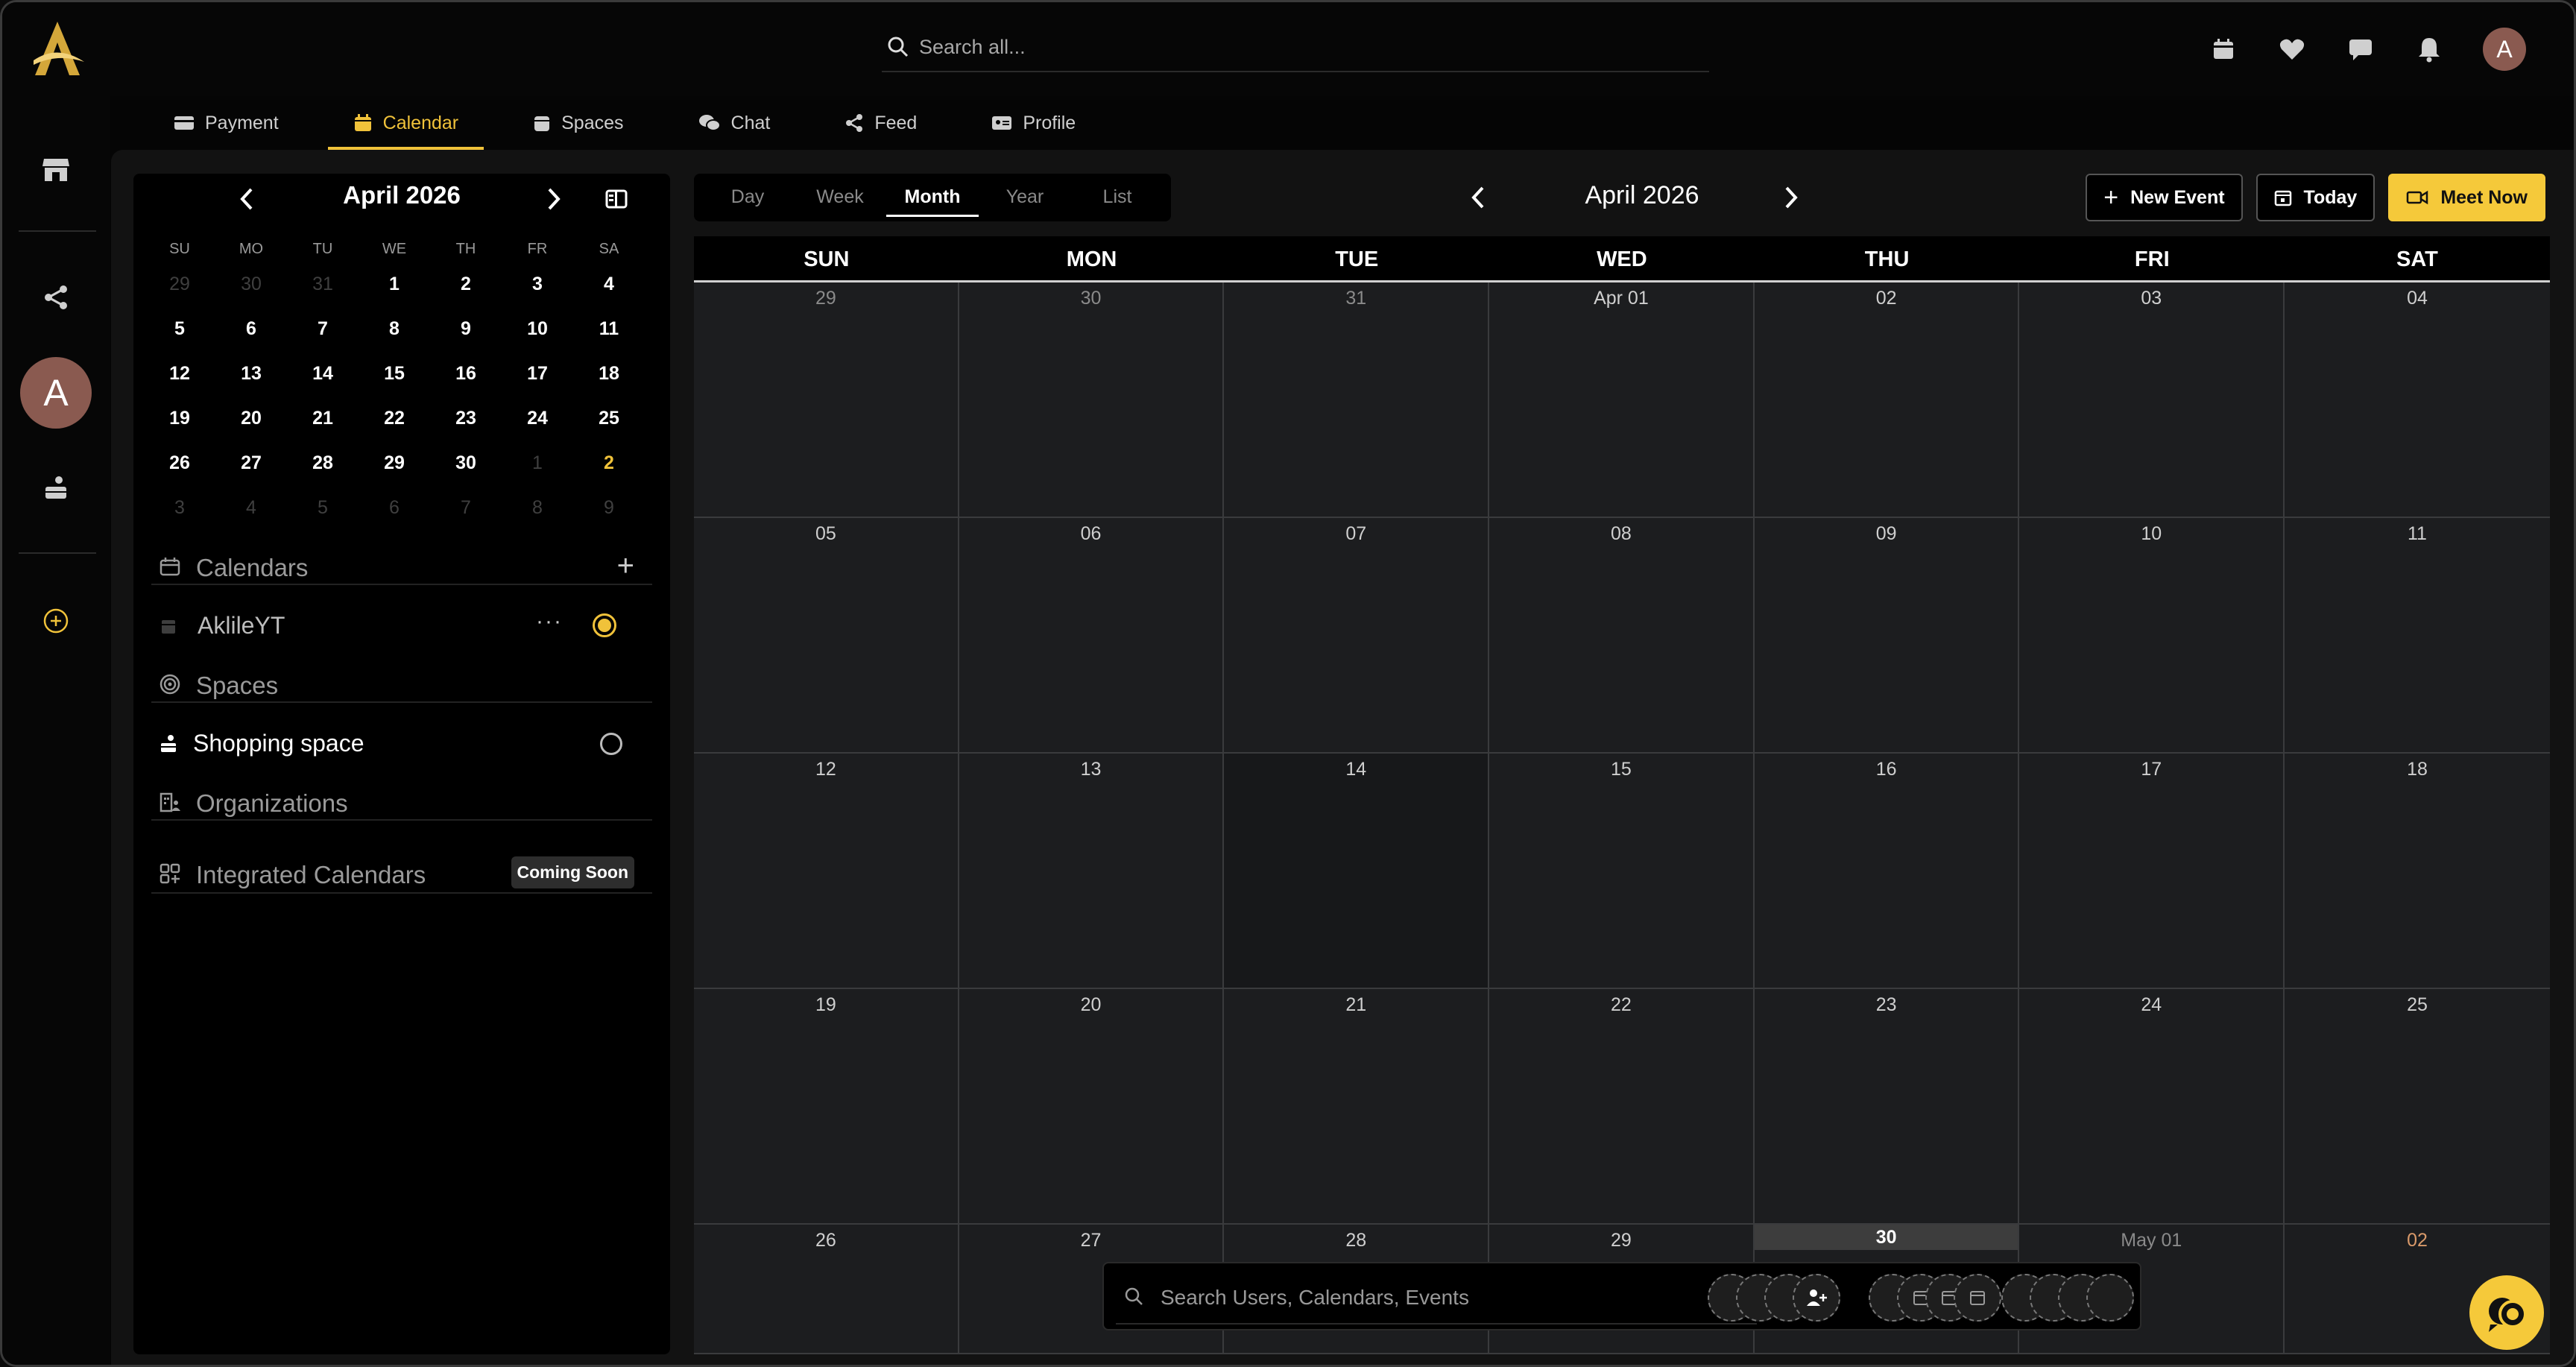 This screenshot has width=2576, height=1367. What do you see at coordinates (466, 284) in the screenshot?
I see `mini-day: 2` at bounding box center [466, 284].